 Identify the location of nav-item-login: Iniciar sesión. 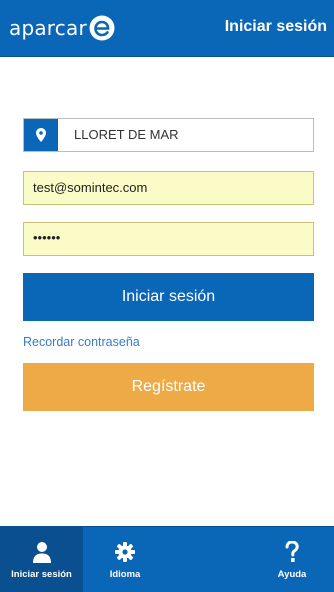
(41, 559).